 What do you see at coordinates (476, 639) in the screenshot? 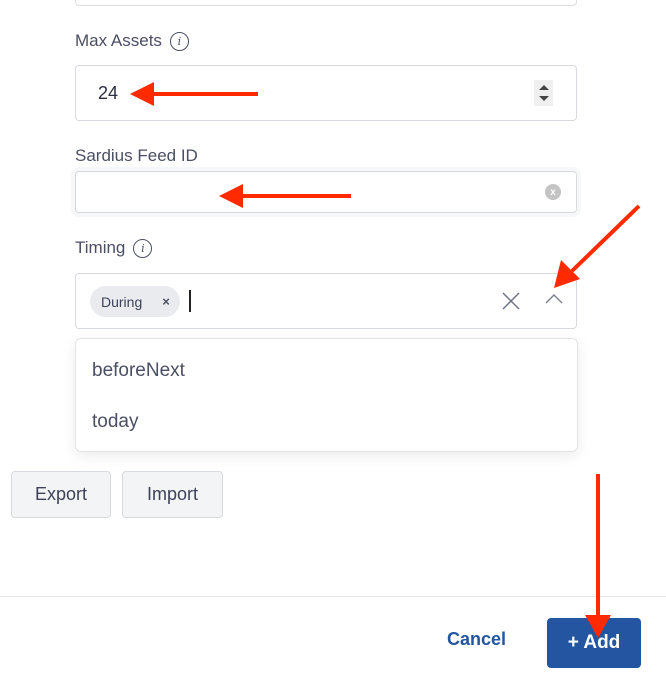
I see `cancel-button: Cancel` at bounding box center [476, 639].